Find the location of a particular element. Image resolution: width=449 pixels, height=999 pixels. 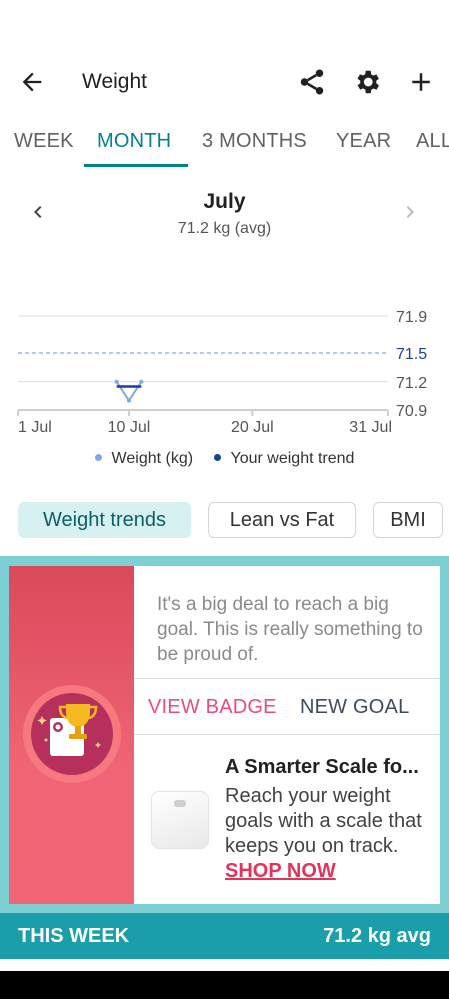

chart-legend: Weight (kg) Your weight trend is located at coordinates (224, 462).